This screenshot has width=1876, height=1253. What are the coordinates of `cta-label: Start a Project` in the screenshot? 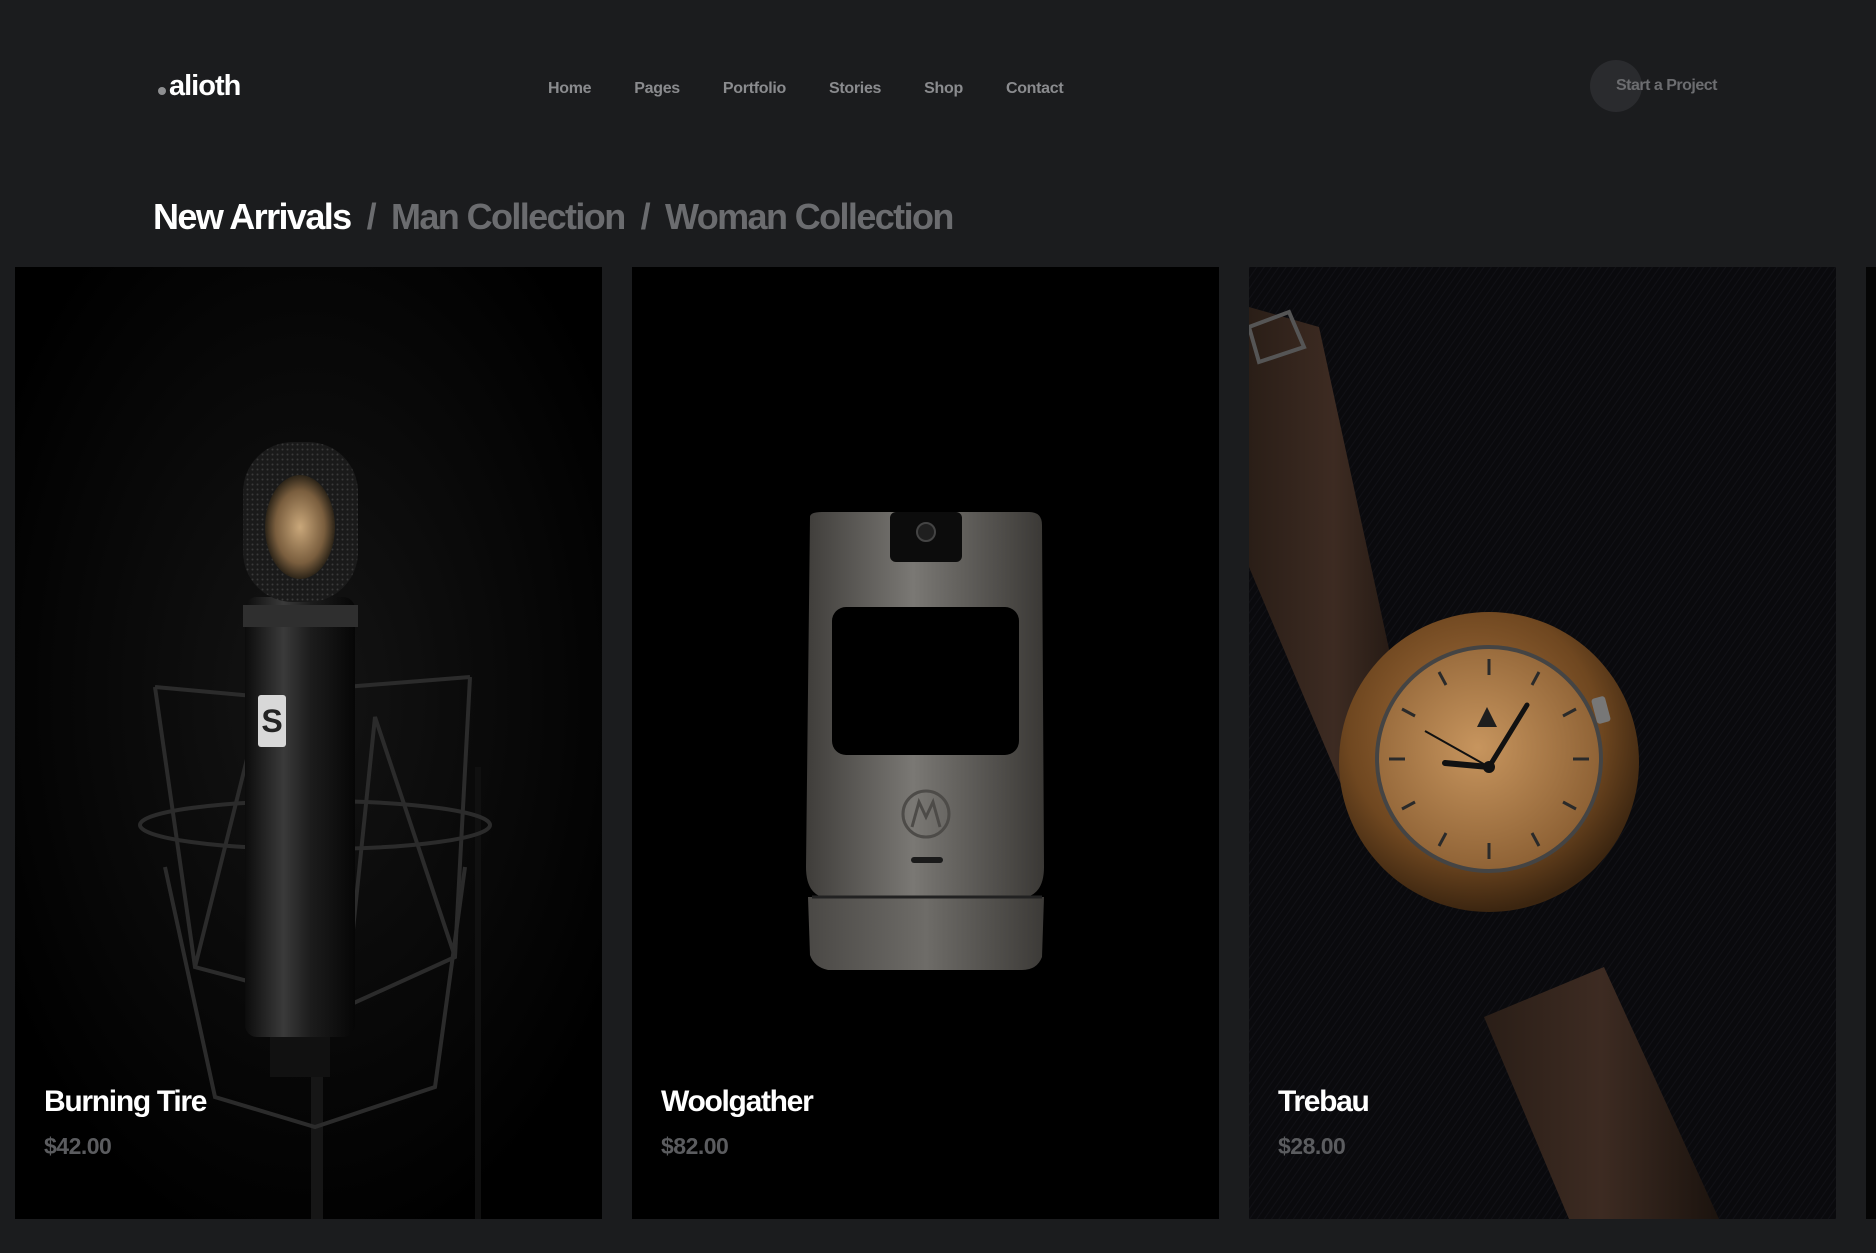 It's located at (1666, 85).